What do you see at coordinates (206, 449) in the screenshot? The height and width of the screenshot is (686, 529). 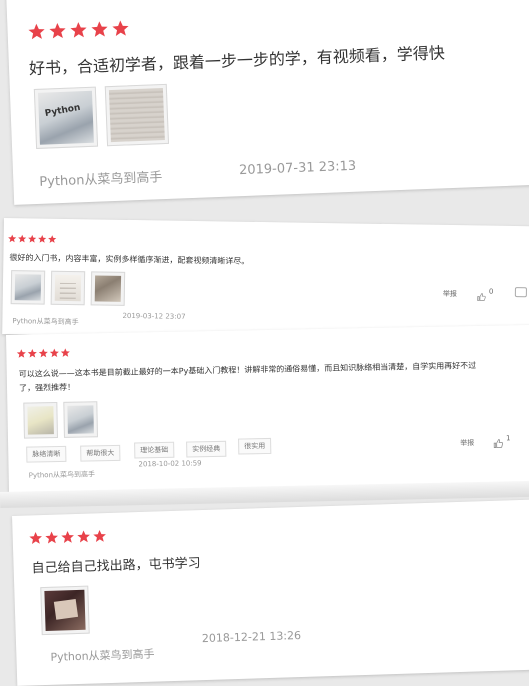 I see `review-tag: 实例经典` at bounding box center [206, 449].